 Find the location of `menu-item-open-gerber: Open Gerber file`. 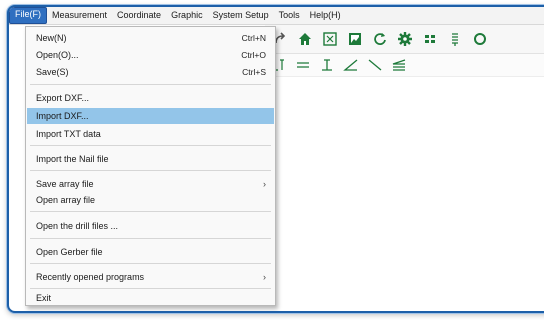

menu-item-open-gerber: Open Gerber file is located at coordinates (150, 252).